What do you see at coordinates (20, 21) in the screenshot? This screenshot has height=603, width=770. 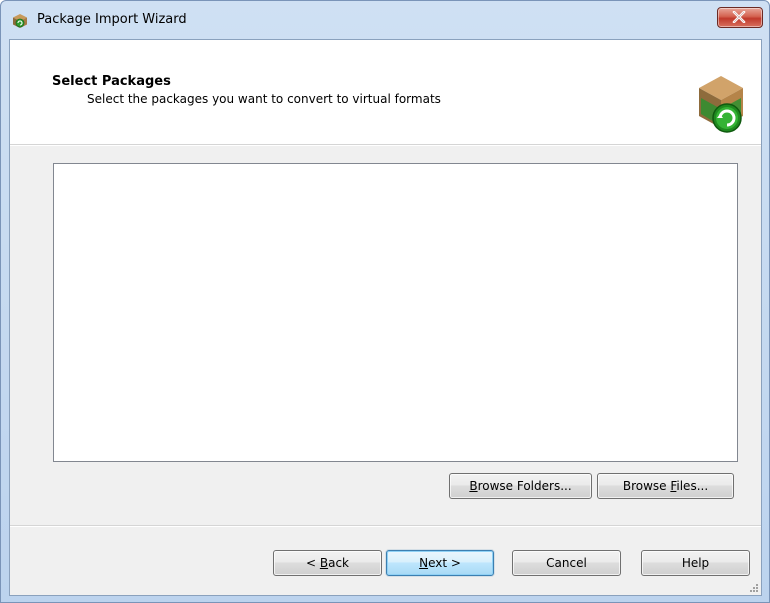 I see `package-wizard-icon` at bounding box center [20, 21].